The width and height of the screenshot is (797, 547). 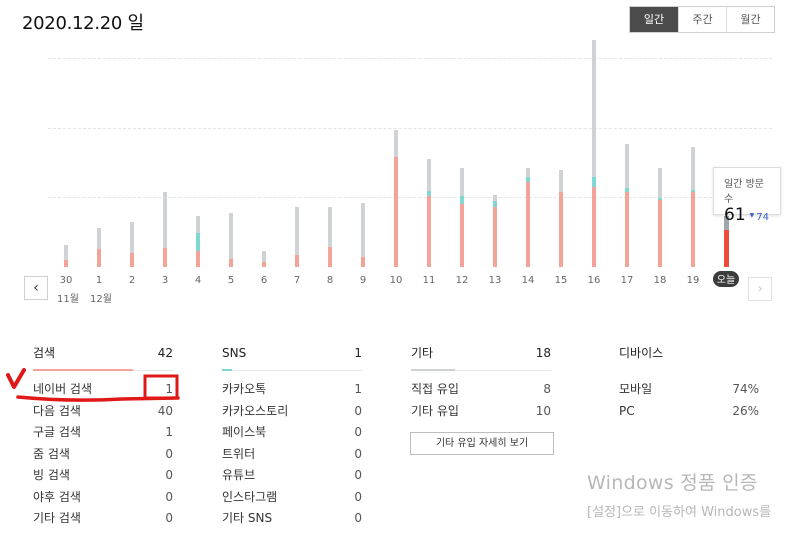 I want to click on list-item: 다음 검색 40, so click(x=103, y=410).